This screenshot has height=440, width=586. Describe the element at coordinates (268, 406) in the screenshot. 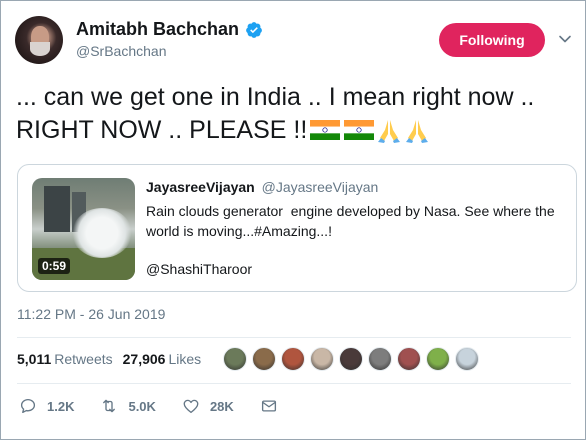

I see `envelope-icon` at that location.